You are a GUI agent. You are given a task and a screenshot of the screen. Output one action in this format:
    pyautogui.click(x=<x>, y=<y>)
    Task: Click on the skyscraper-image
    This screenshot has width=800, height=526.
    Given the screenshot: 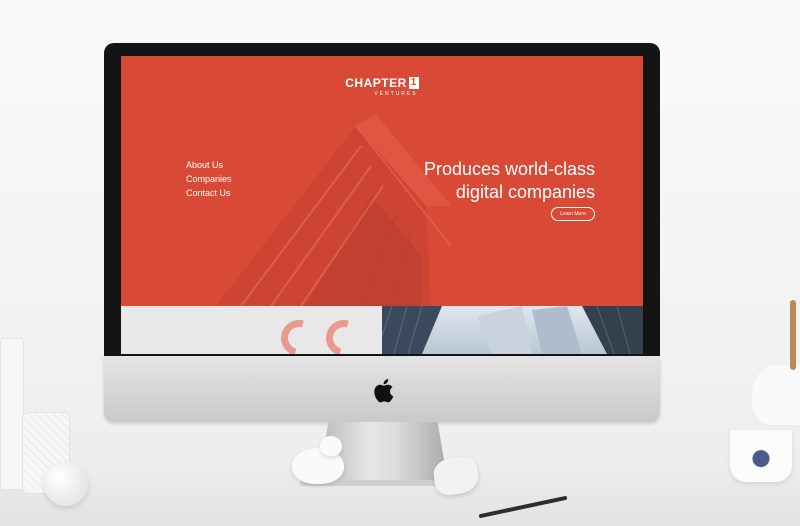 What is the action you would take?
    pyautogui.click(x=512, y=330)
    